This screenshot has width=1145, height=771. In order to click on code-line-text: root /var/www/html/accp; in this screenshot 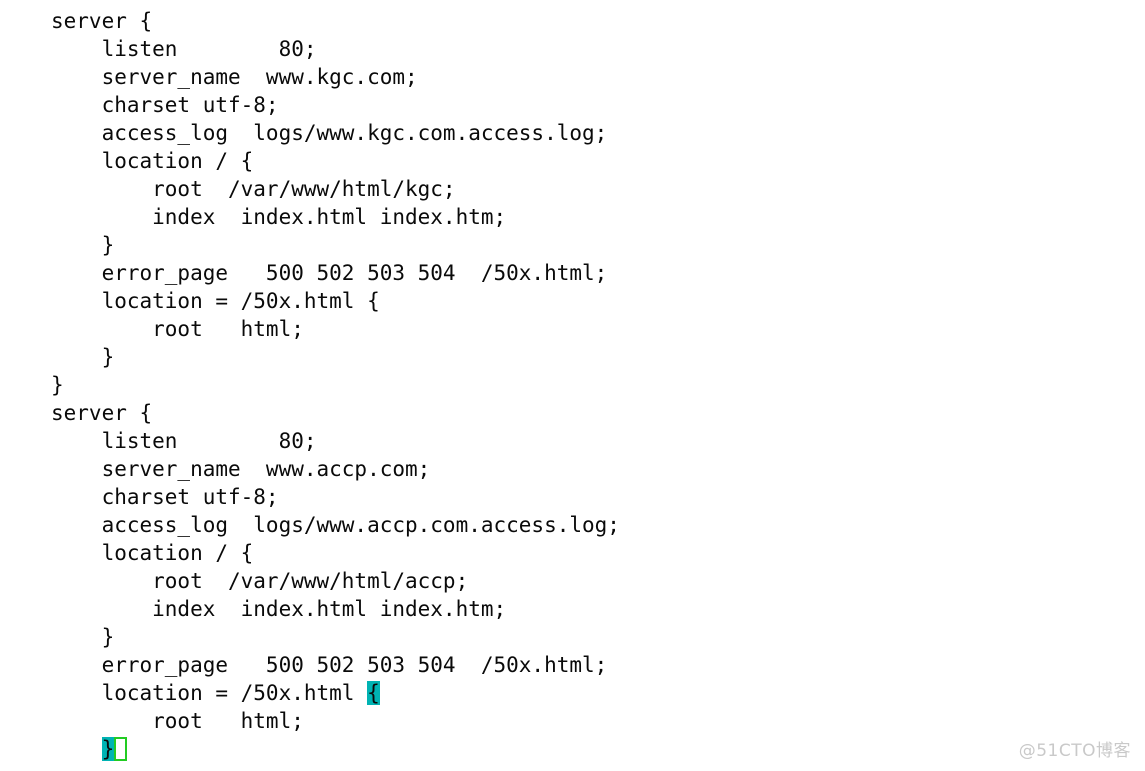, I will do `click(260, 581)`.